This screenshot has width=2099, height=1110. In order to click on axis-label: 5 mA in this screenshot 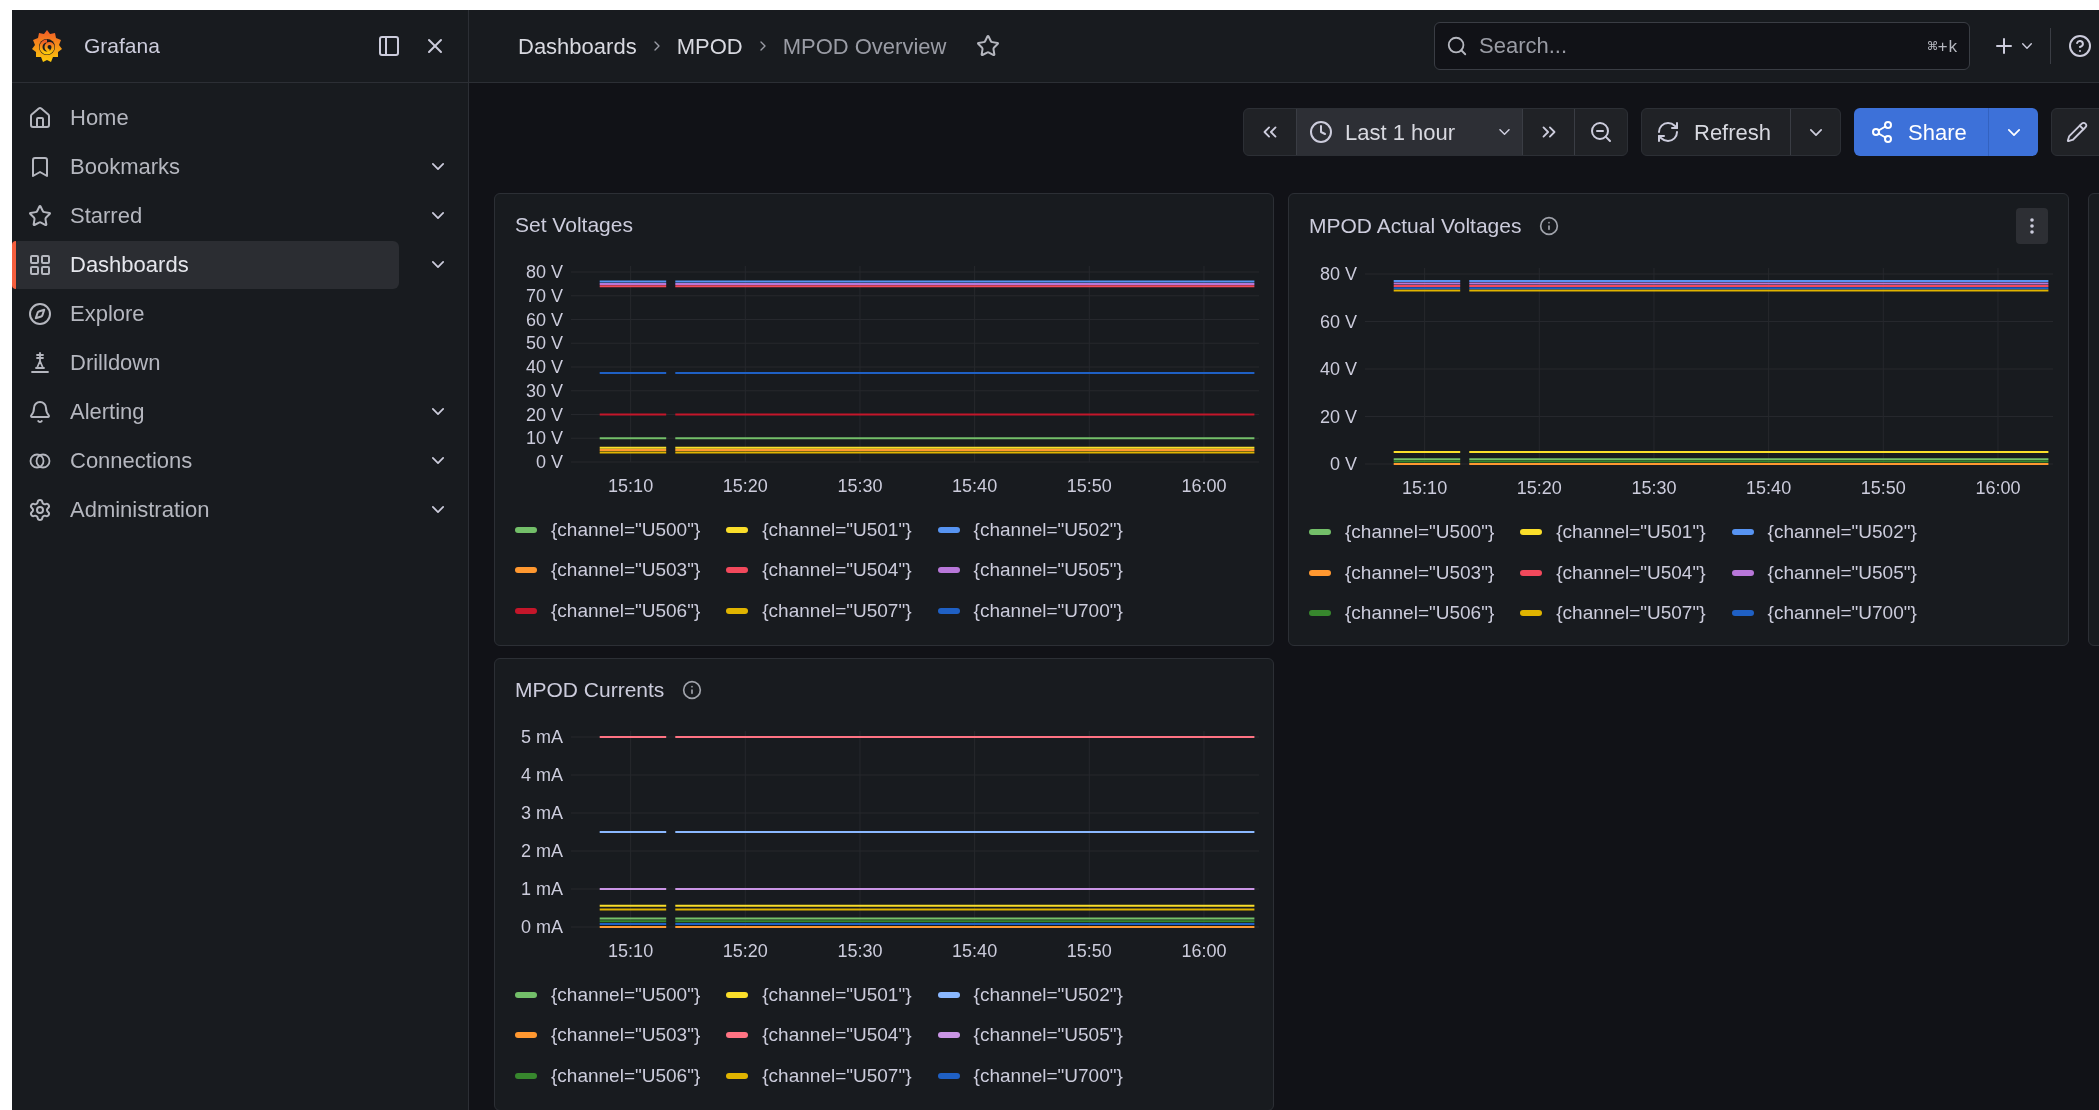, I will do `click(542, 736)`.